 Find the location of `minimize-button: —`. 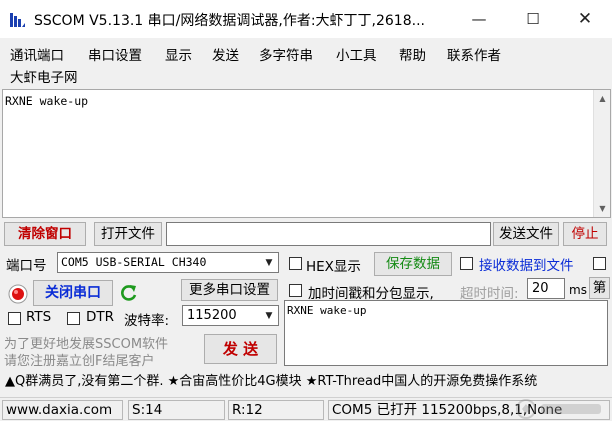

minimize-button: — is located at coordinates (479, 19).